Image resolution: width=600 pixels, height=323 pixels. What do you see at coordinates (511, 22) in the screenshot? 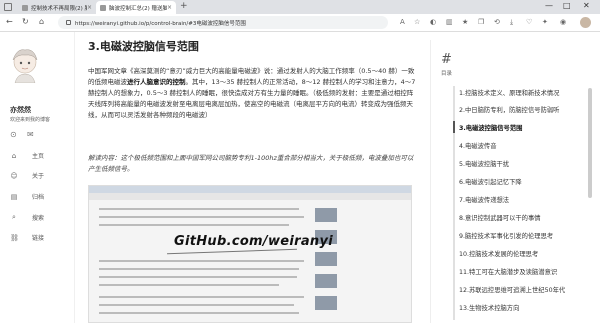
I see `downloads-icon: ⤓` at bounding box center [511, 22].